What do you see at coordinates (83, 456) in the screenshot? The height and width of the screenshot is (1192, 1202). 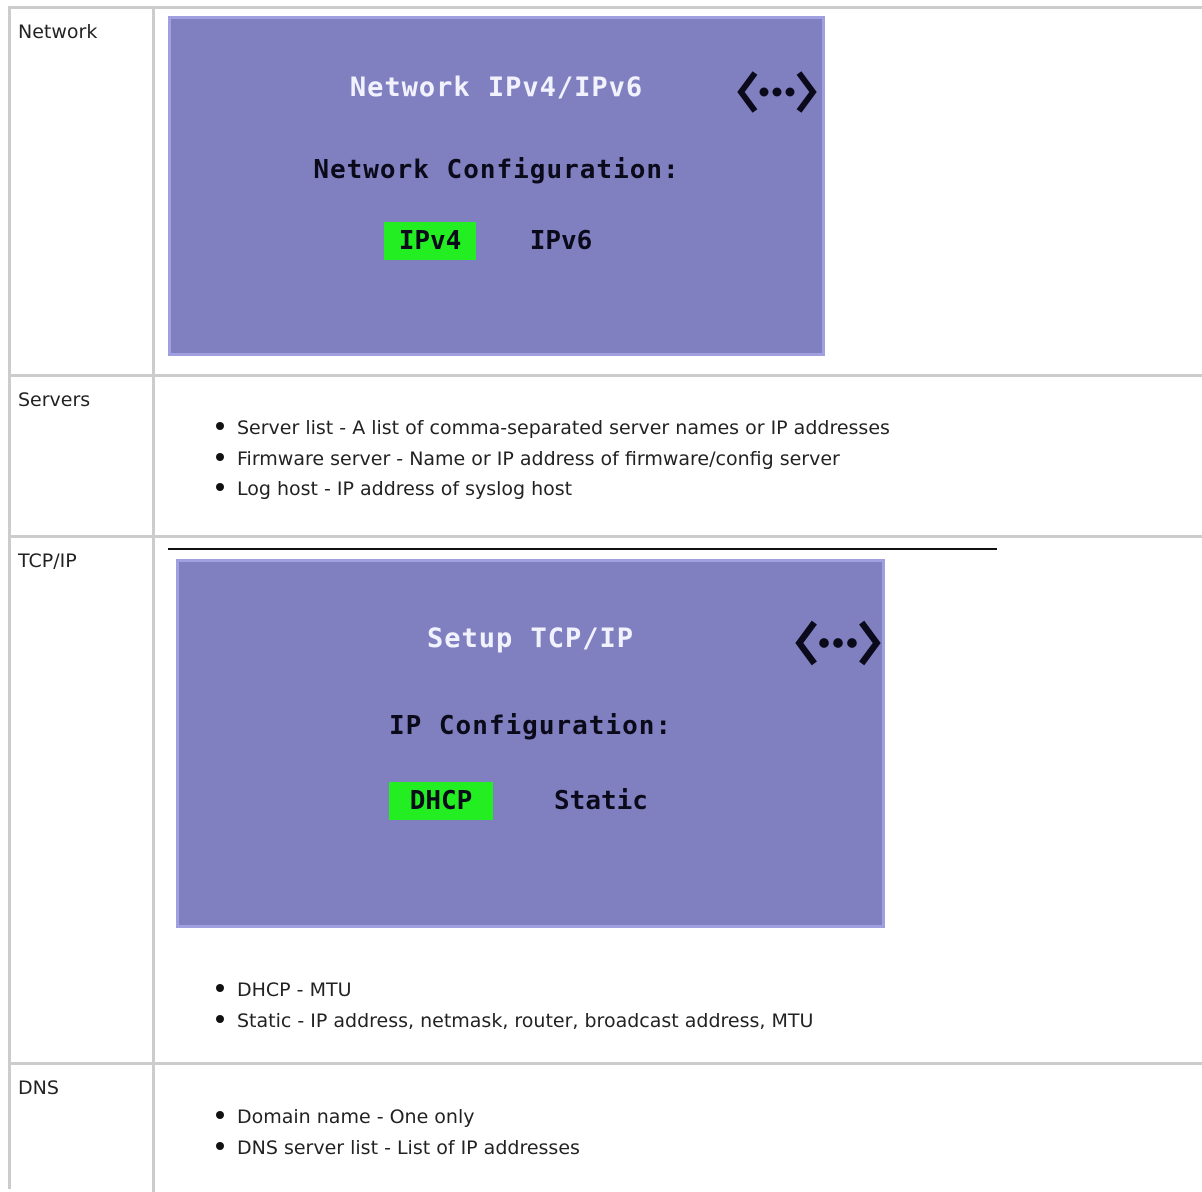 I see `row-label-servers: Servers` at bounding box center [83, 456].